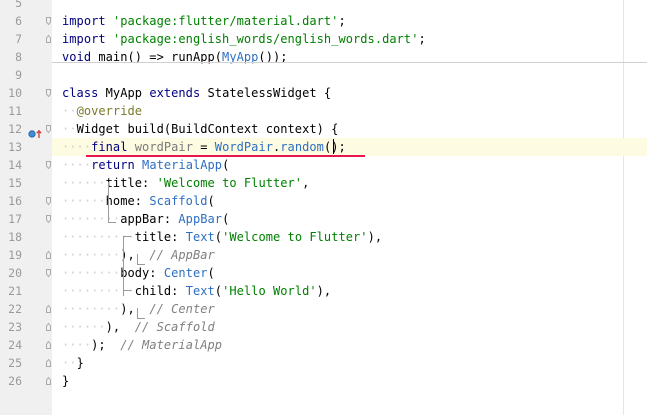 Image resolution: width=647 pixels, height=415 pixels. I want to click on code-line: ········appBar: AppBar(, so click(349, 219).